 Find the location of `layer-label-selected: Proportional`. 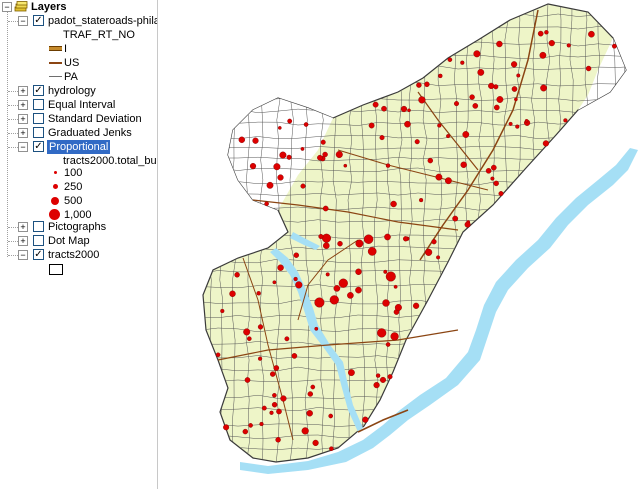

layer-label-selected: Proportional is located at coordinates (79, 147).